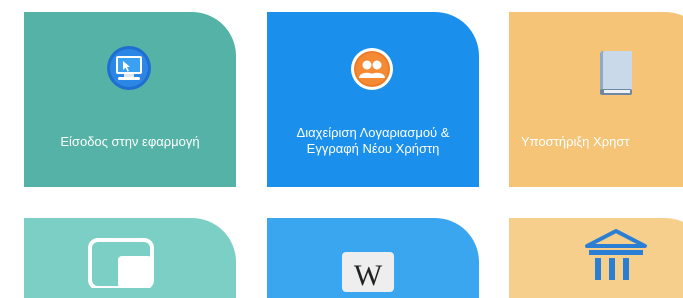 This screenshot has width=683, height=298. I want to click on wikipedia-icon: W, so click(368, 272).